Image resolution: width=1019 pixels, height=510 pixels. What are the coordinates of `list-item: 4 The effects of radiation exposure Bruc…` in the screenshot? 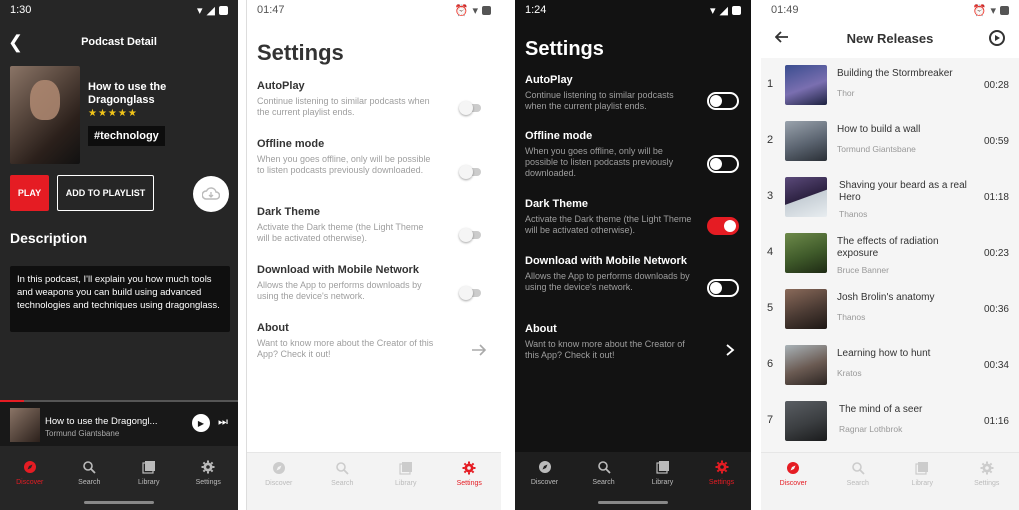 It's located at (890, 254).